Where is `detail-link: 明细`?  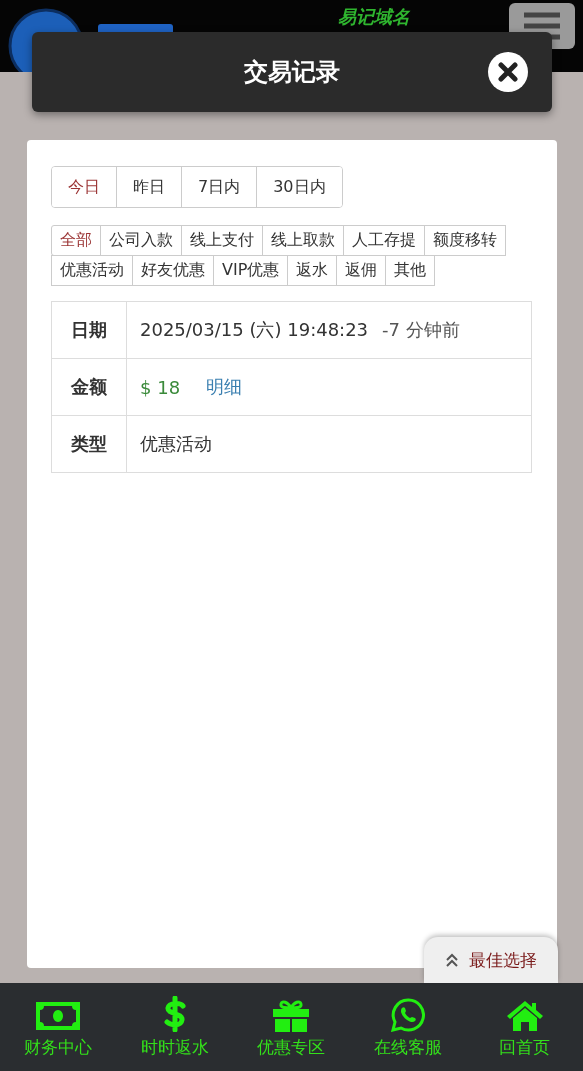 detail-link: 明细 is located at coordinates (224, 387).